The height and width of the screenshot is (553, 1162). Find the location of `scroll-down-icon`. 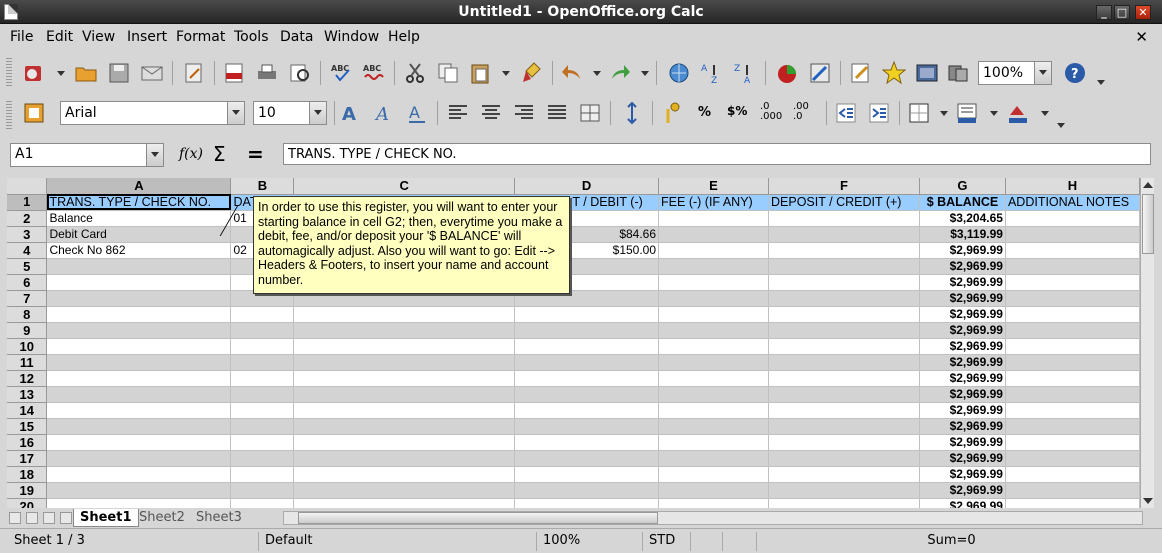

scroll-down-icon is located at coordinates (1148, 501).